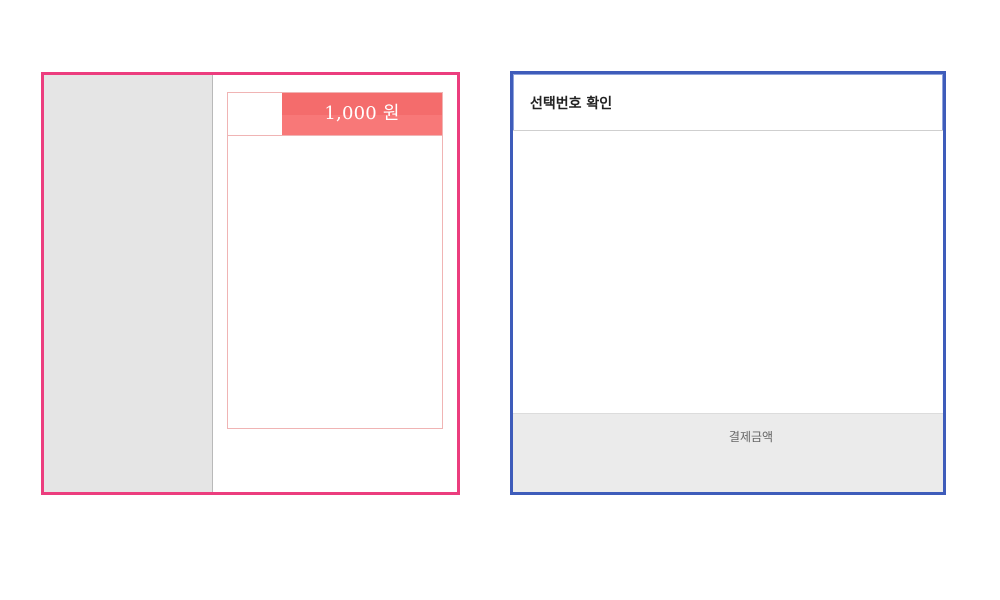 This screenshot has height=600, width=1000. Describe the element at coordinates (728, 452) in the screenshot. I see `payment-footer: 결제금액` at that location.